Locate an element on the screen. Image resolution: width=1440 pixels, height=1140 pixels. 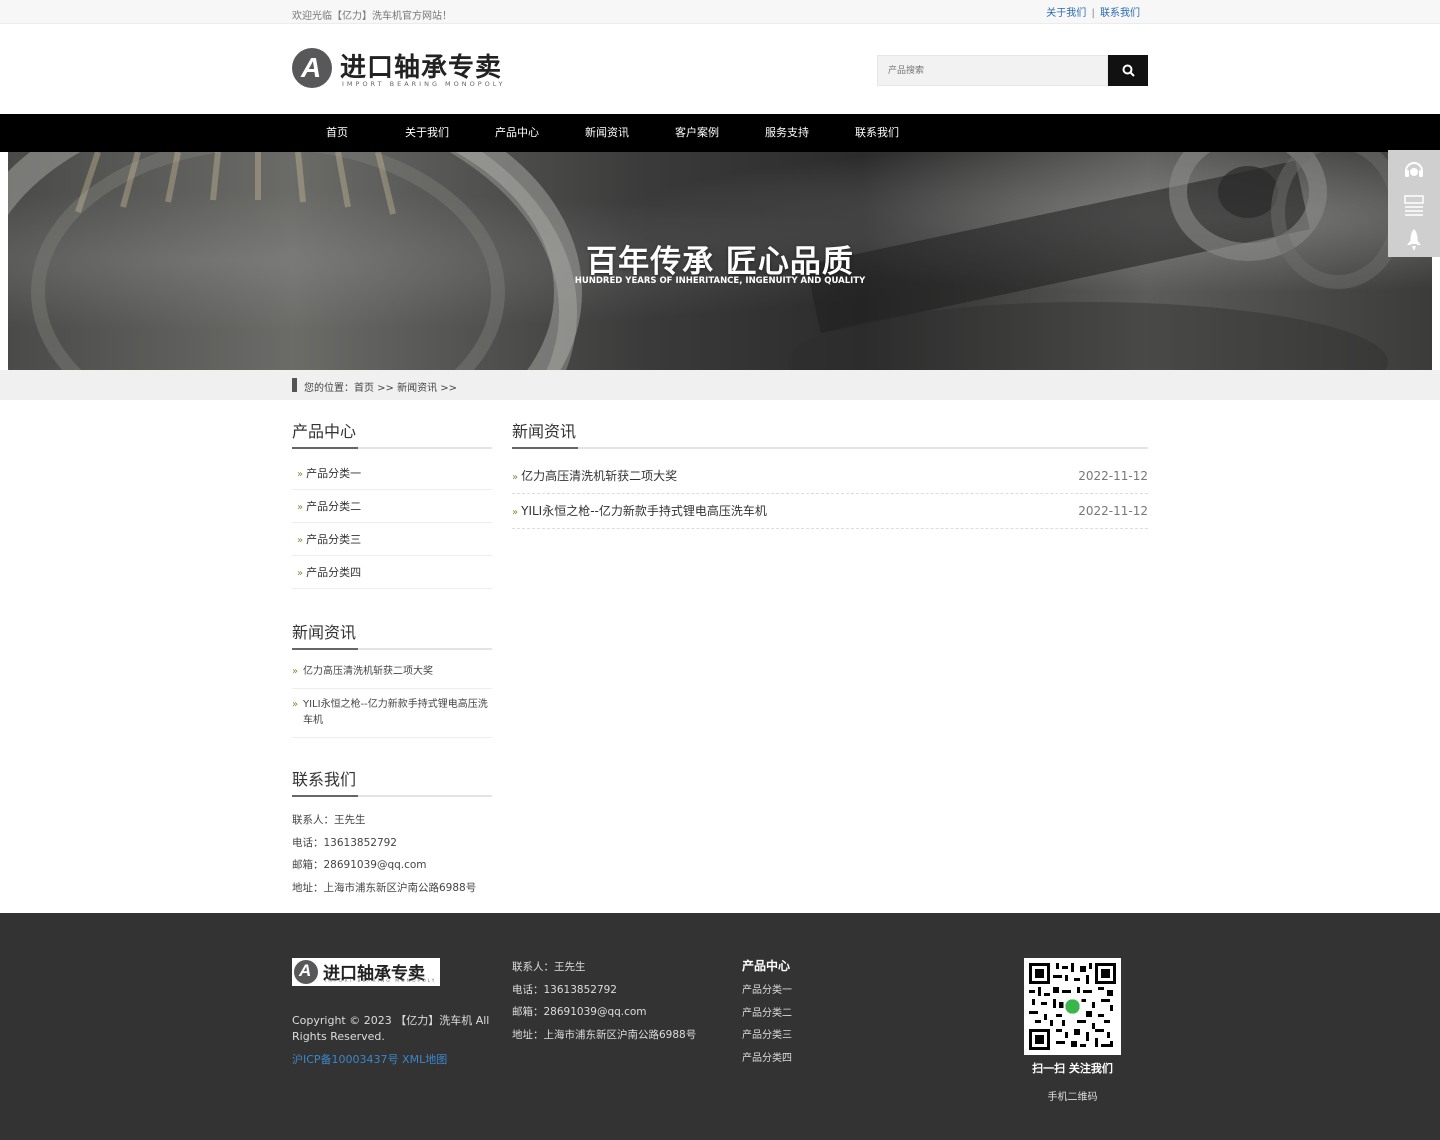
site-logo: A 进口轴承专卖 IMPORT BEARING MONOPOLY is located at coordinates (407, 69).